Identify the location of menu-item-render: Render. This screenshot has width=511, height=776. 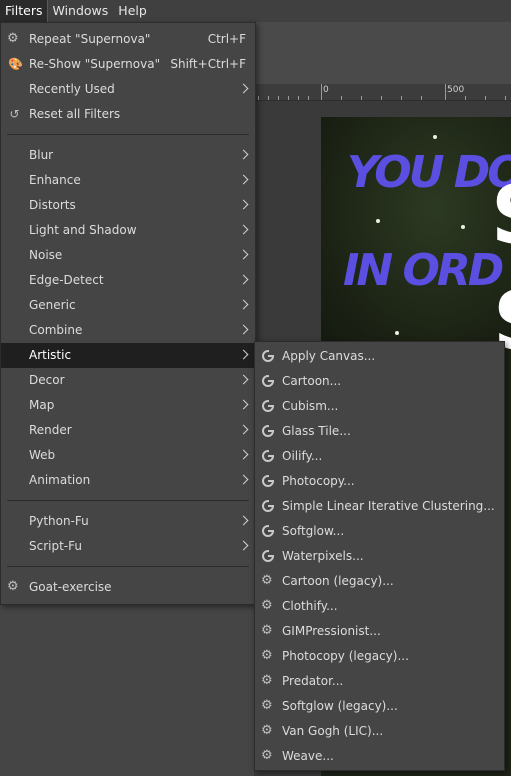
(128, 430).